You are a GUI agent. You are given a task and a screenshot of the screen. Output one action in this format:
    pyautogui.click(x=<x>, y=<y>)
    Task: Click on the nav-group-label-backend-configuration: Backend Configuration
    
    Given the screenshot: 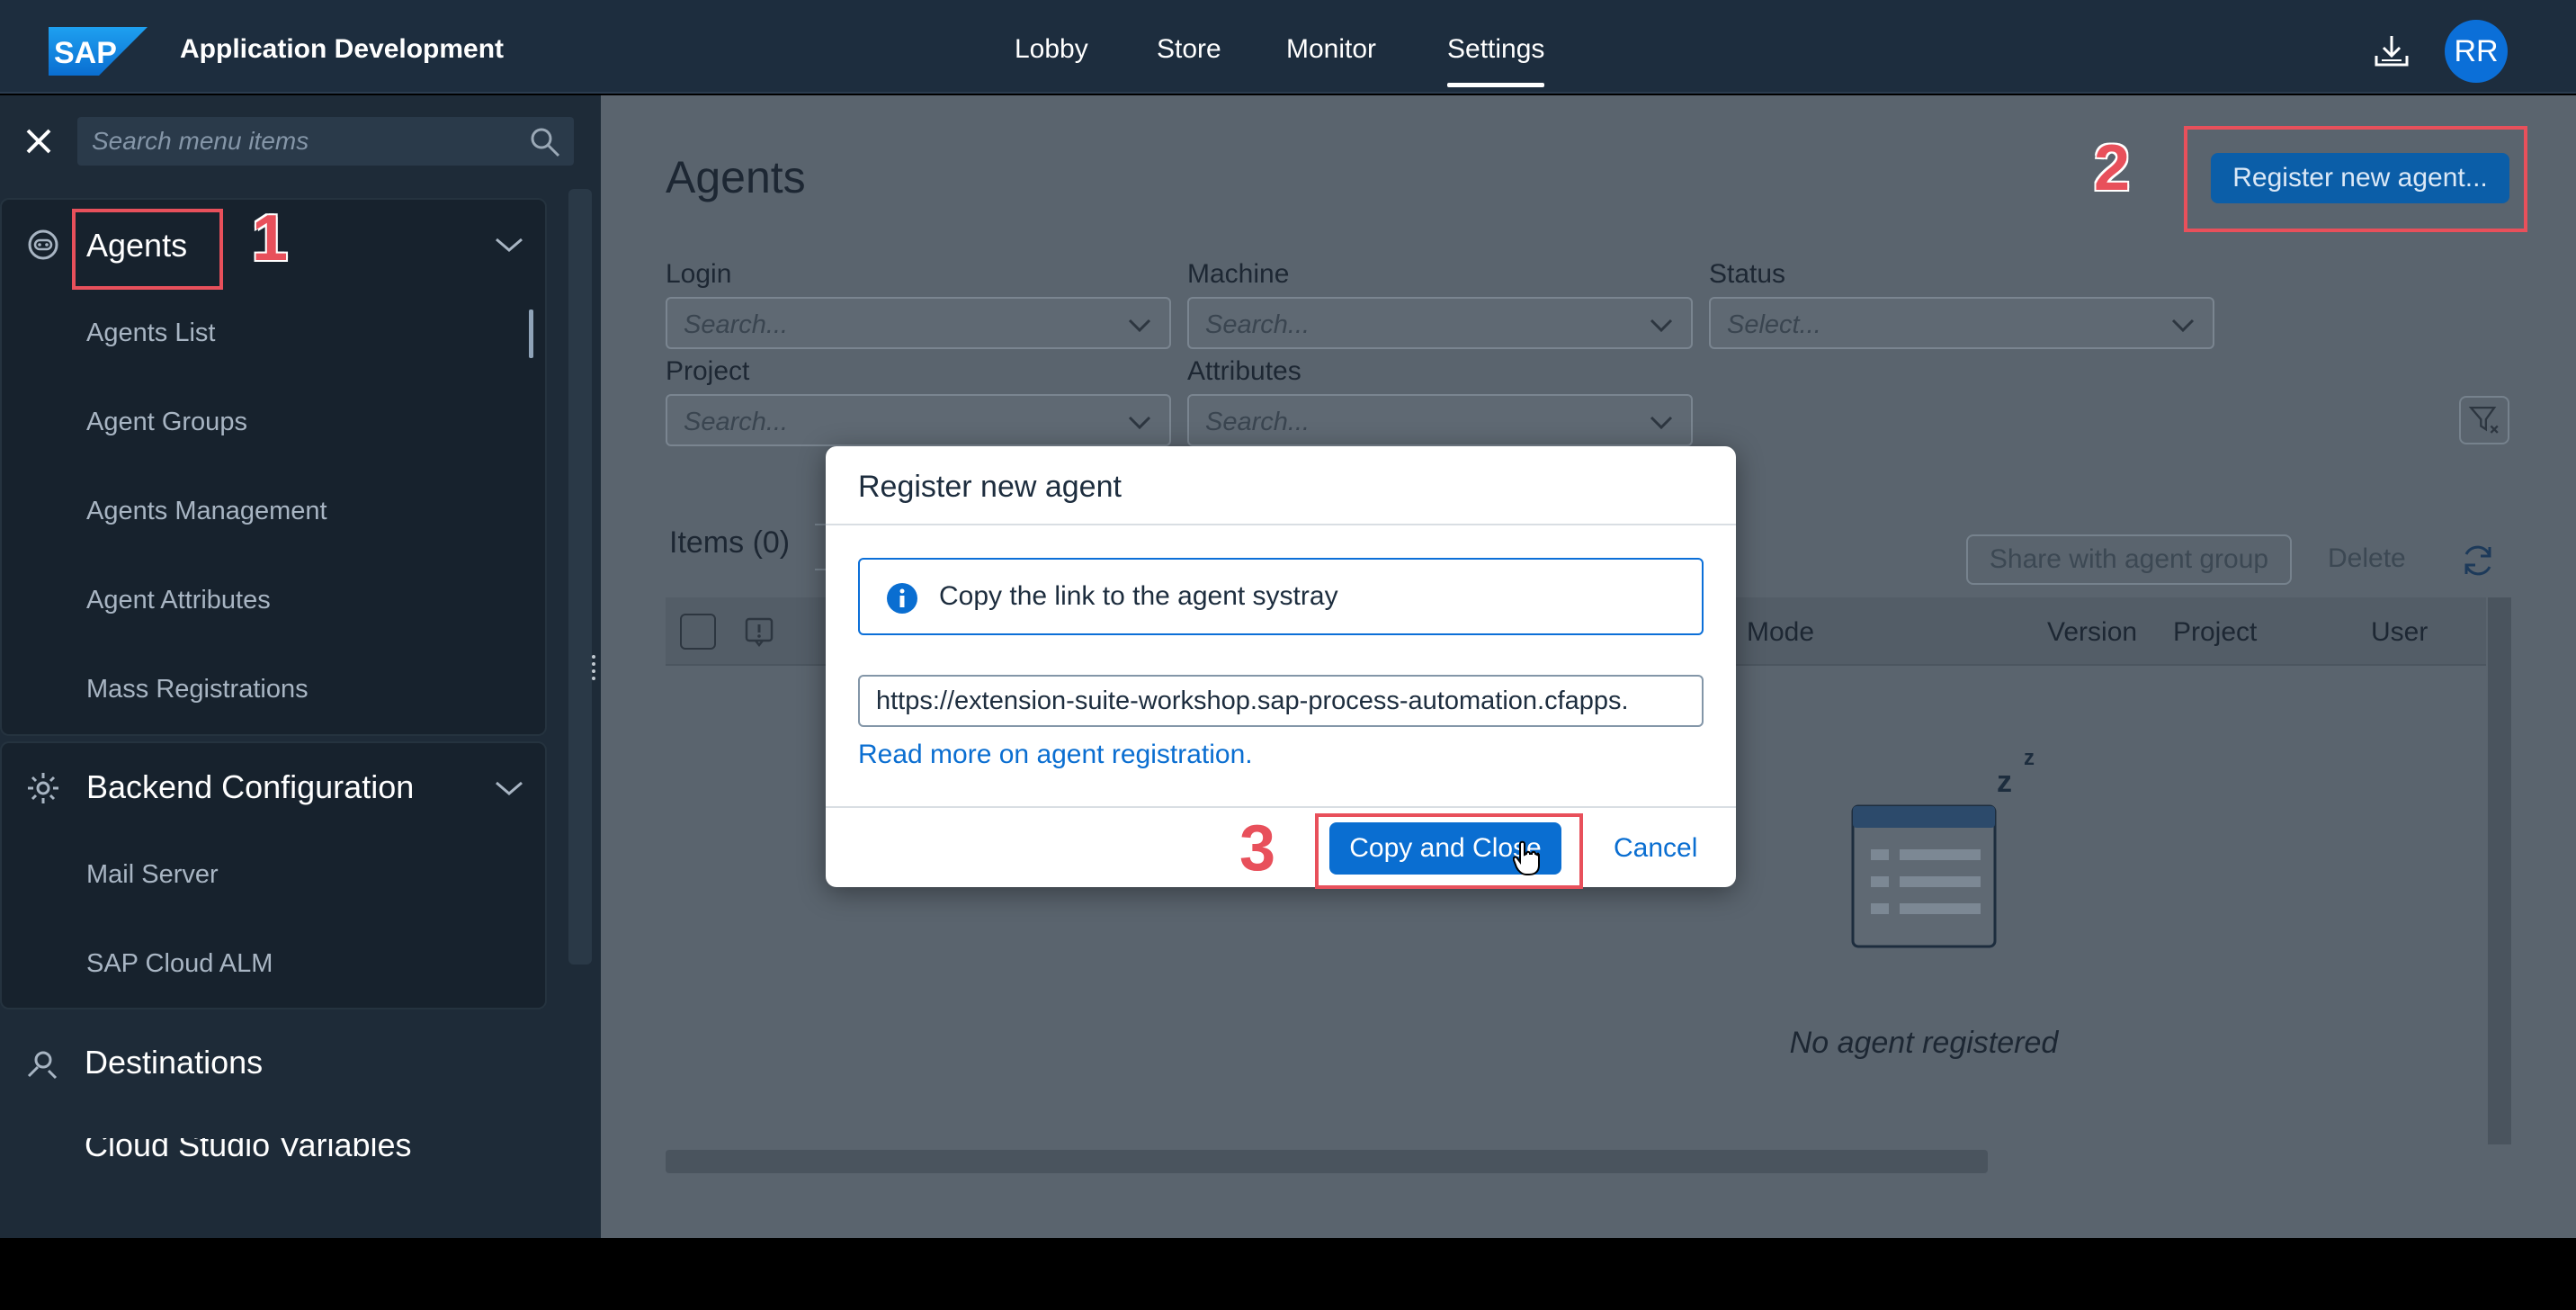 What is the action you would take?
    pyautogui.click(x=250, y=787)
    